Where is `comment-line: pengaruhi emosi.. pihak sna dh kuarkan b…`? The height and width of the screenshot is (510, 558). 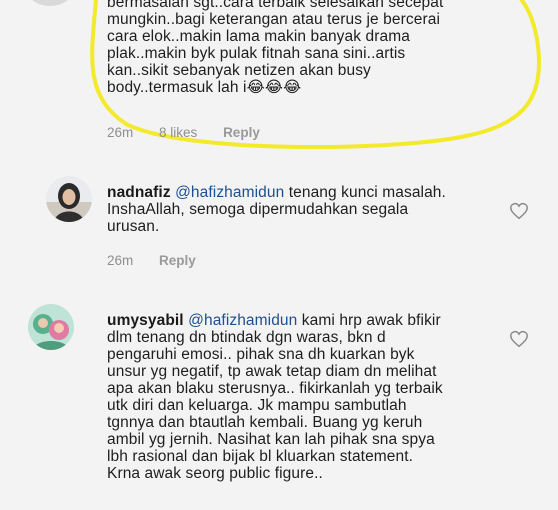
comment-line: pengaruhi emosi.. pihak sna dh kuarkan b… is located at coordinates (261, 354).